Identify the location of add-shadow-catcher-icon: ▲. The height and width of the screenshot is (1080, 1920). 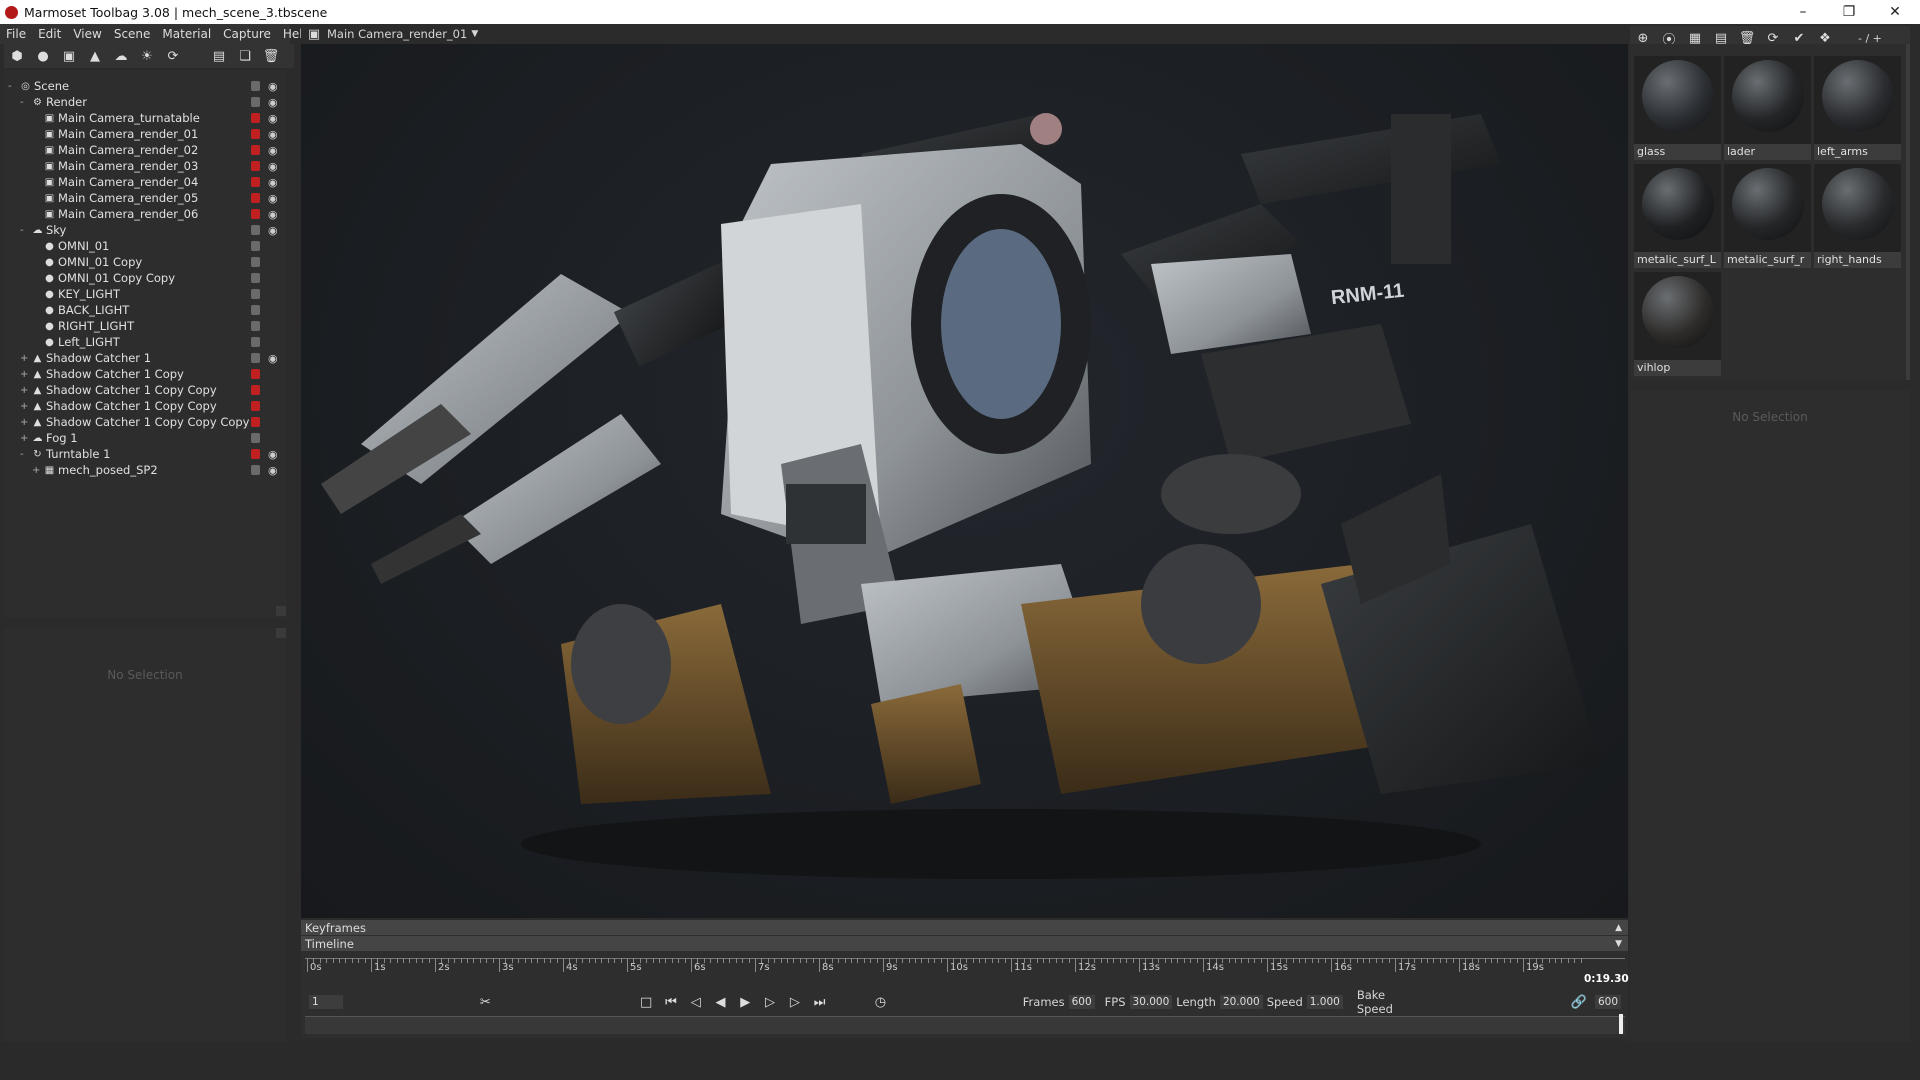
(95, 56).